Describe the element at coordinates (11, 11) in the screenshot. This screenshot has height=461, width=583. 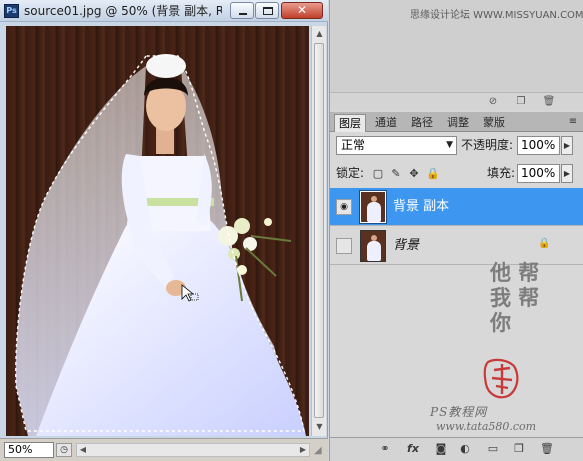
I see `photoshop-app-icon: Ps` at that location.